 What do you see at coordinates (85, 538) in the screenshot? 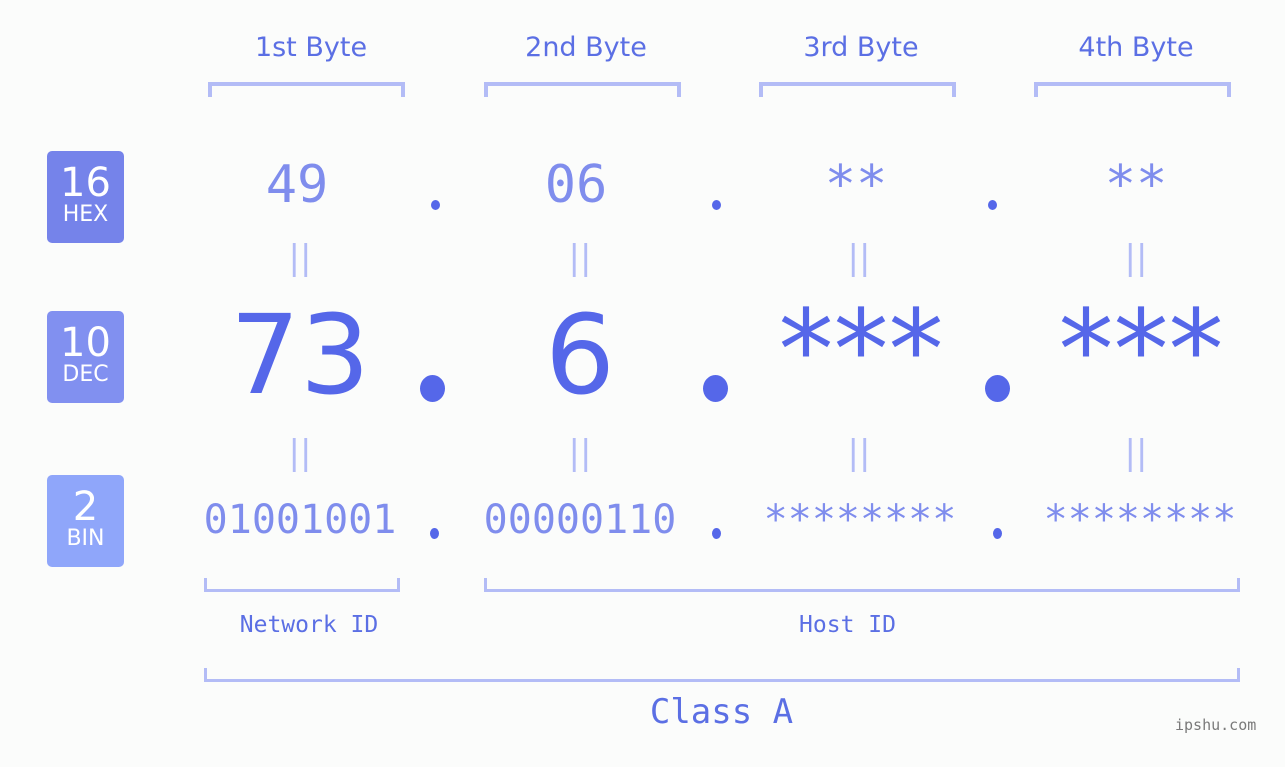
I see `bin-badge-label: BIN` at bounding box center [85, 538].